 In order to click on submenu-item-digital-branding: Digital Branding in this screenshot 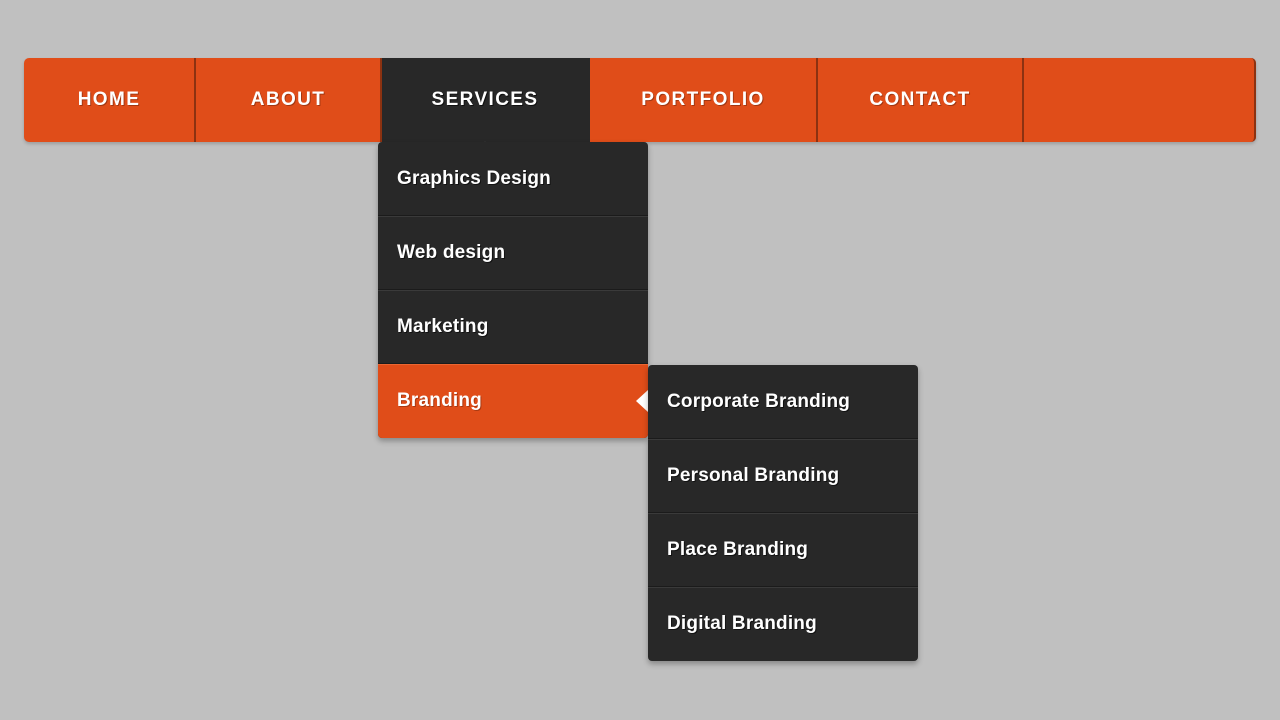, I will do `click(783, 624)`.